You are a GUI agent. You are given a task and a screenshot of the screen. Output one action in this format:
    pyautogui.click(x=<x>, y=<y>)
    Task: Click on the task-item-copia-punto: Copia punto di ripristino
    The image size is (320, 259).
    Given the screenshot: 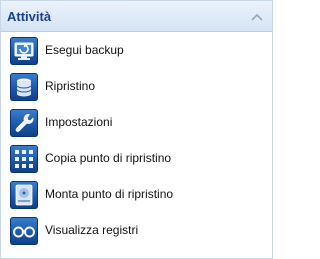 What is the action you would take?
    pyautogui.click(x=136, y=161)
    